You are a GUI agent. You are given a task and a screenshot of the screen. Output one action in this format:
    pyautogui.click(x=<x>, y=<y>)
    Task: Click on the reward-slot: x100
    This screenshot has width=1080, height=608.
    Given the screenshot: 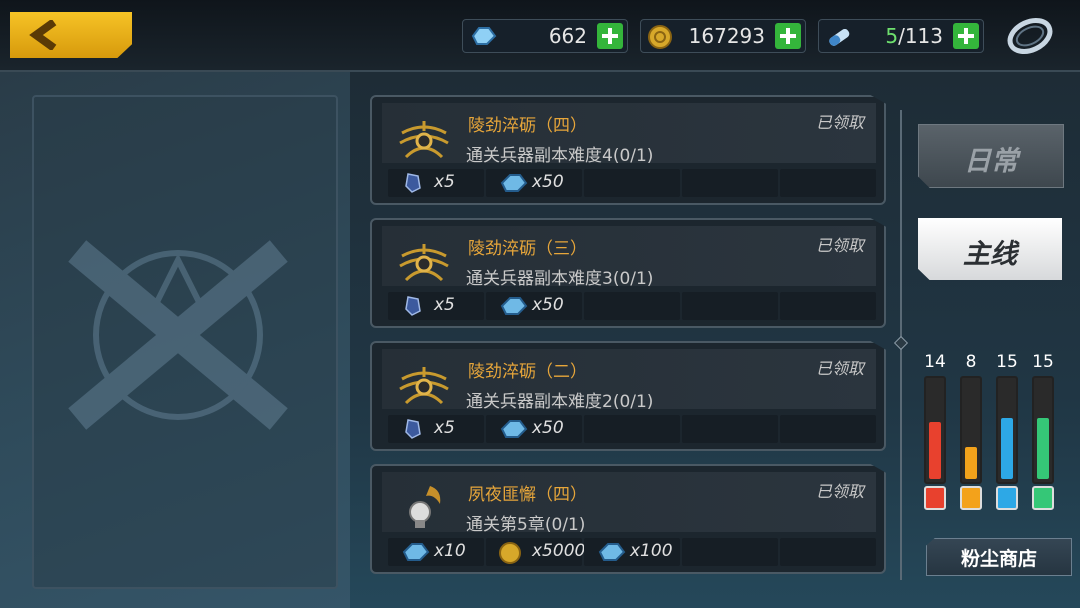 What is the action you would take?
    pyautogui.click(x=632, y=552)
    